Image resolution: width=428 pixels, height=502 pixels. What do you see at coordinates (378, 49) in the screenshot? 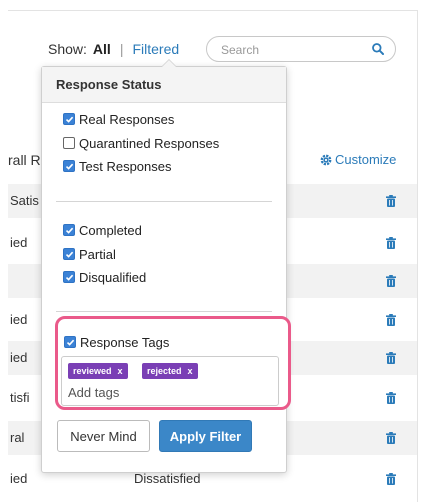
I see `search-icon` at bounding box center [378, 49].